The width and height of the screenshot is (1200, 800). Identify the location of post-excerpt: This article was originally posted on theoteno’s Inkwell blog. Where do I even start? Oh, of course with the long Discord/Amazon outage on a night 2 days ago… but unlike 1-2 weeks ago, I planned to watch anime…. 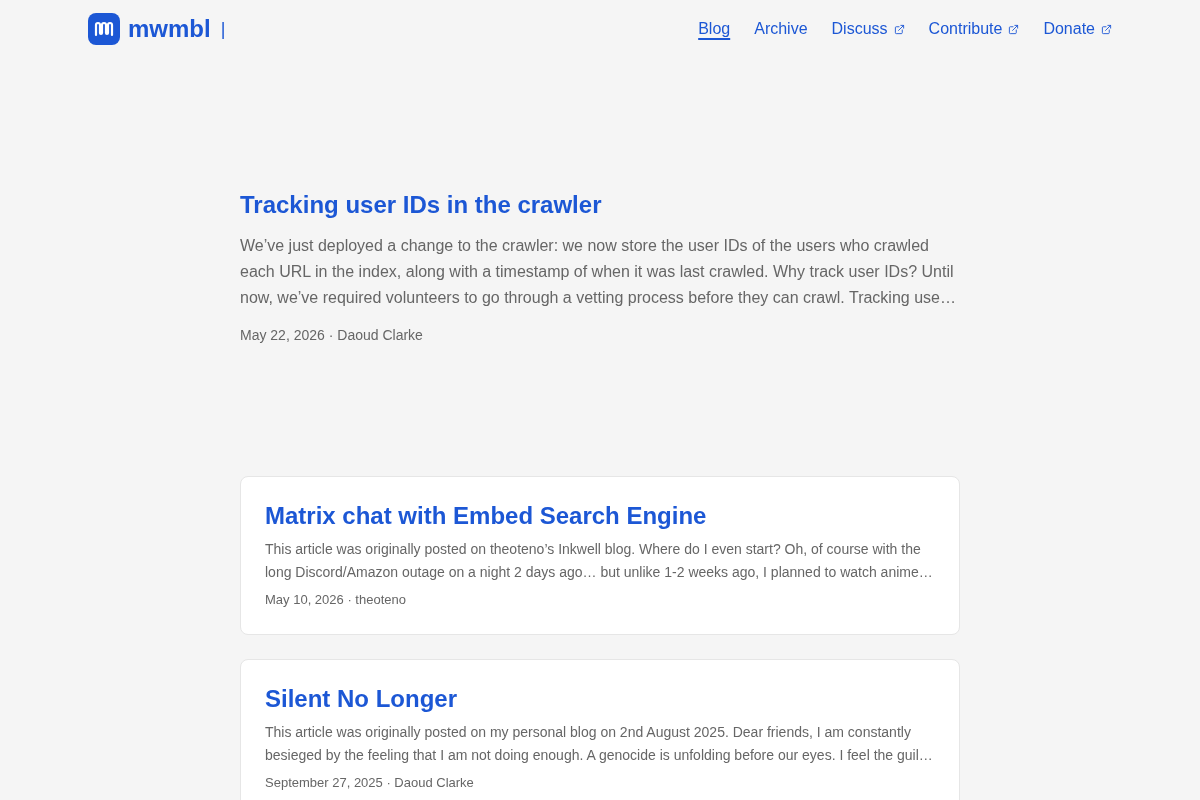
(599, 561).